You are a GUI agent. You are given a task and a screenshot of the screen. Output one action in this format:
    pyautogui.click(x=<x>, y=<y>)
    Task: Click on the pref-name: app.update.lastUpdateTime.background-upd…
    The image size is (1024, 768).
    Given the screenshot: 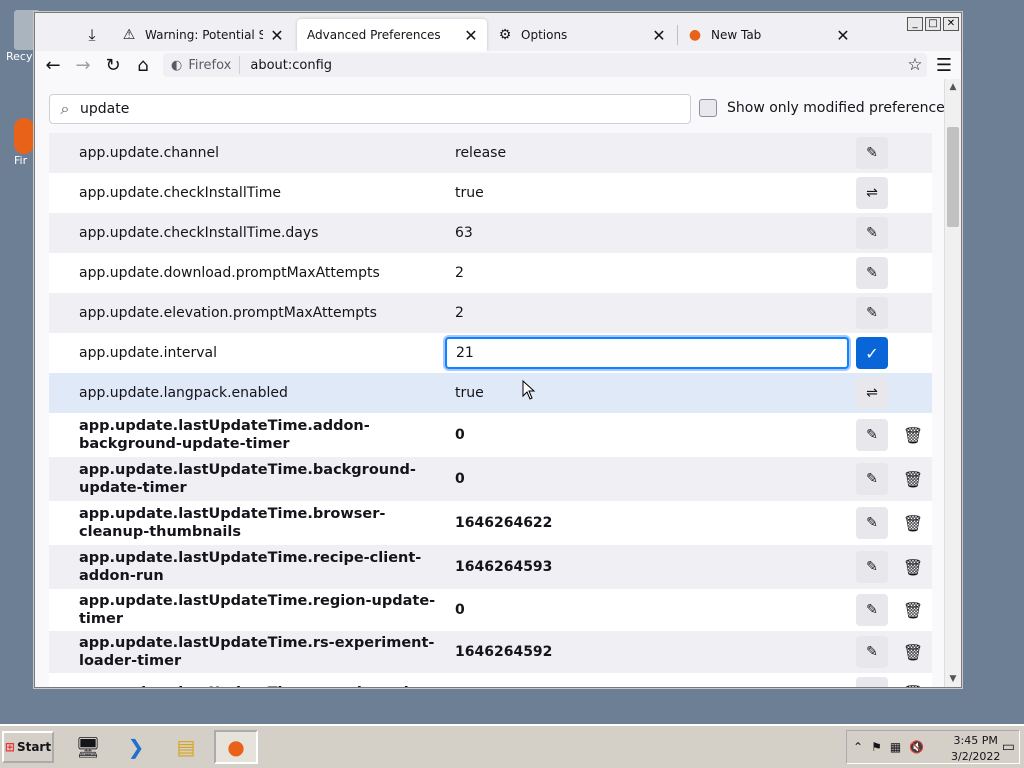 What is the action you would take?
    pyautogui.click(x=247, y=479)
    